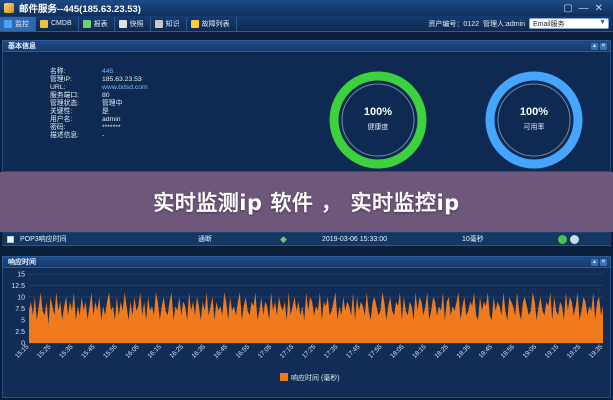 The height and width of the screenshot is (400, 613). What do you see at coordinates (66, 351) in the screenshot?
I see `x-tick-label: 15:35` at bounding box center [66, 351].